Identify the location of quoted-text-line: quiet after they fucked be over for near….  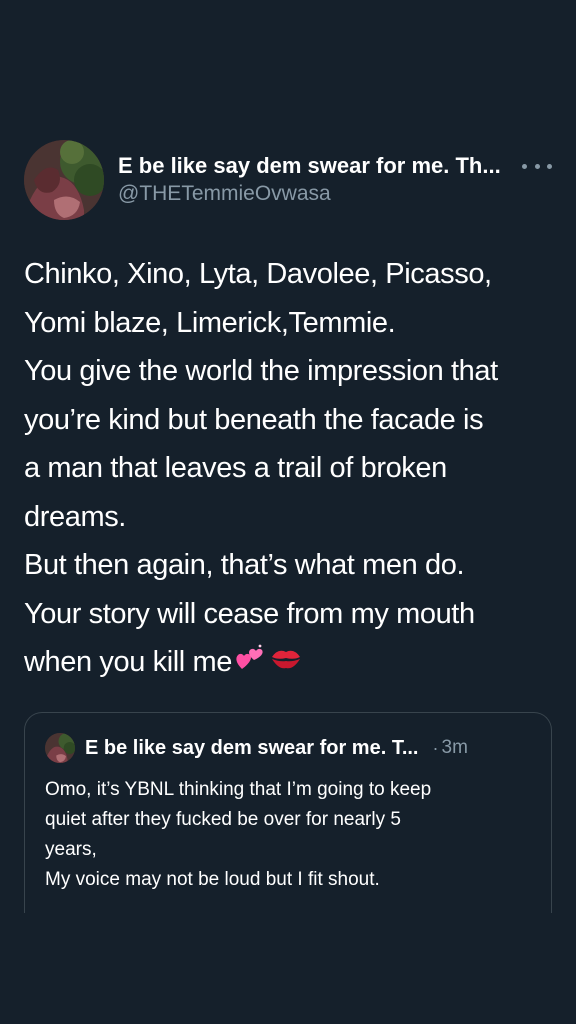
(223, 819).